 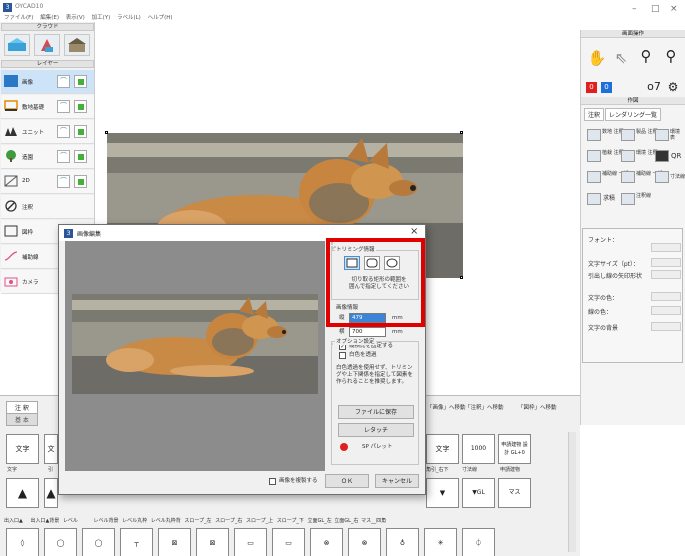 I want to click on symbol-cell: ♁, so click(x=402, y=542).